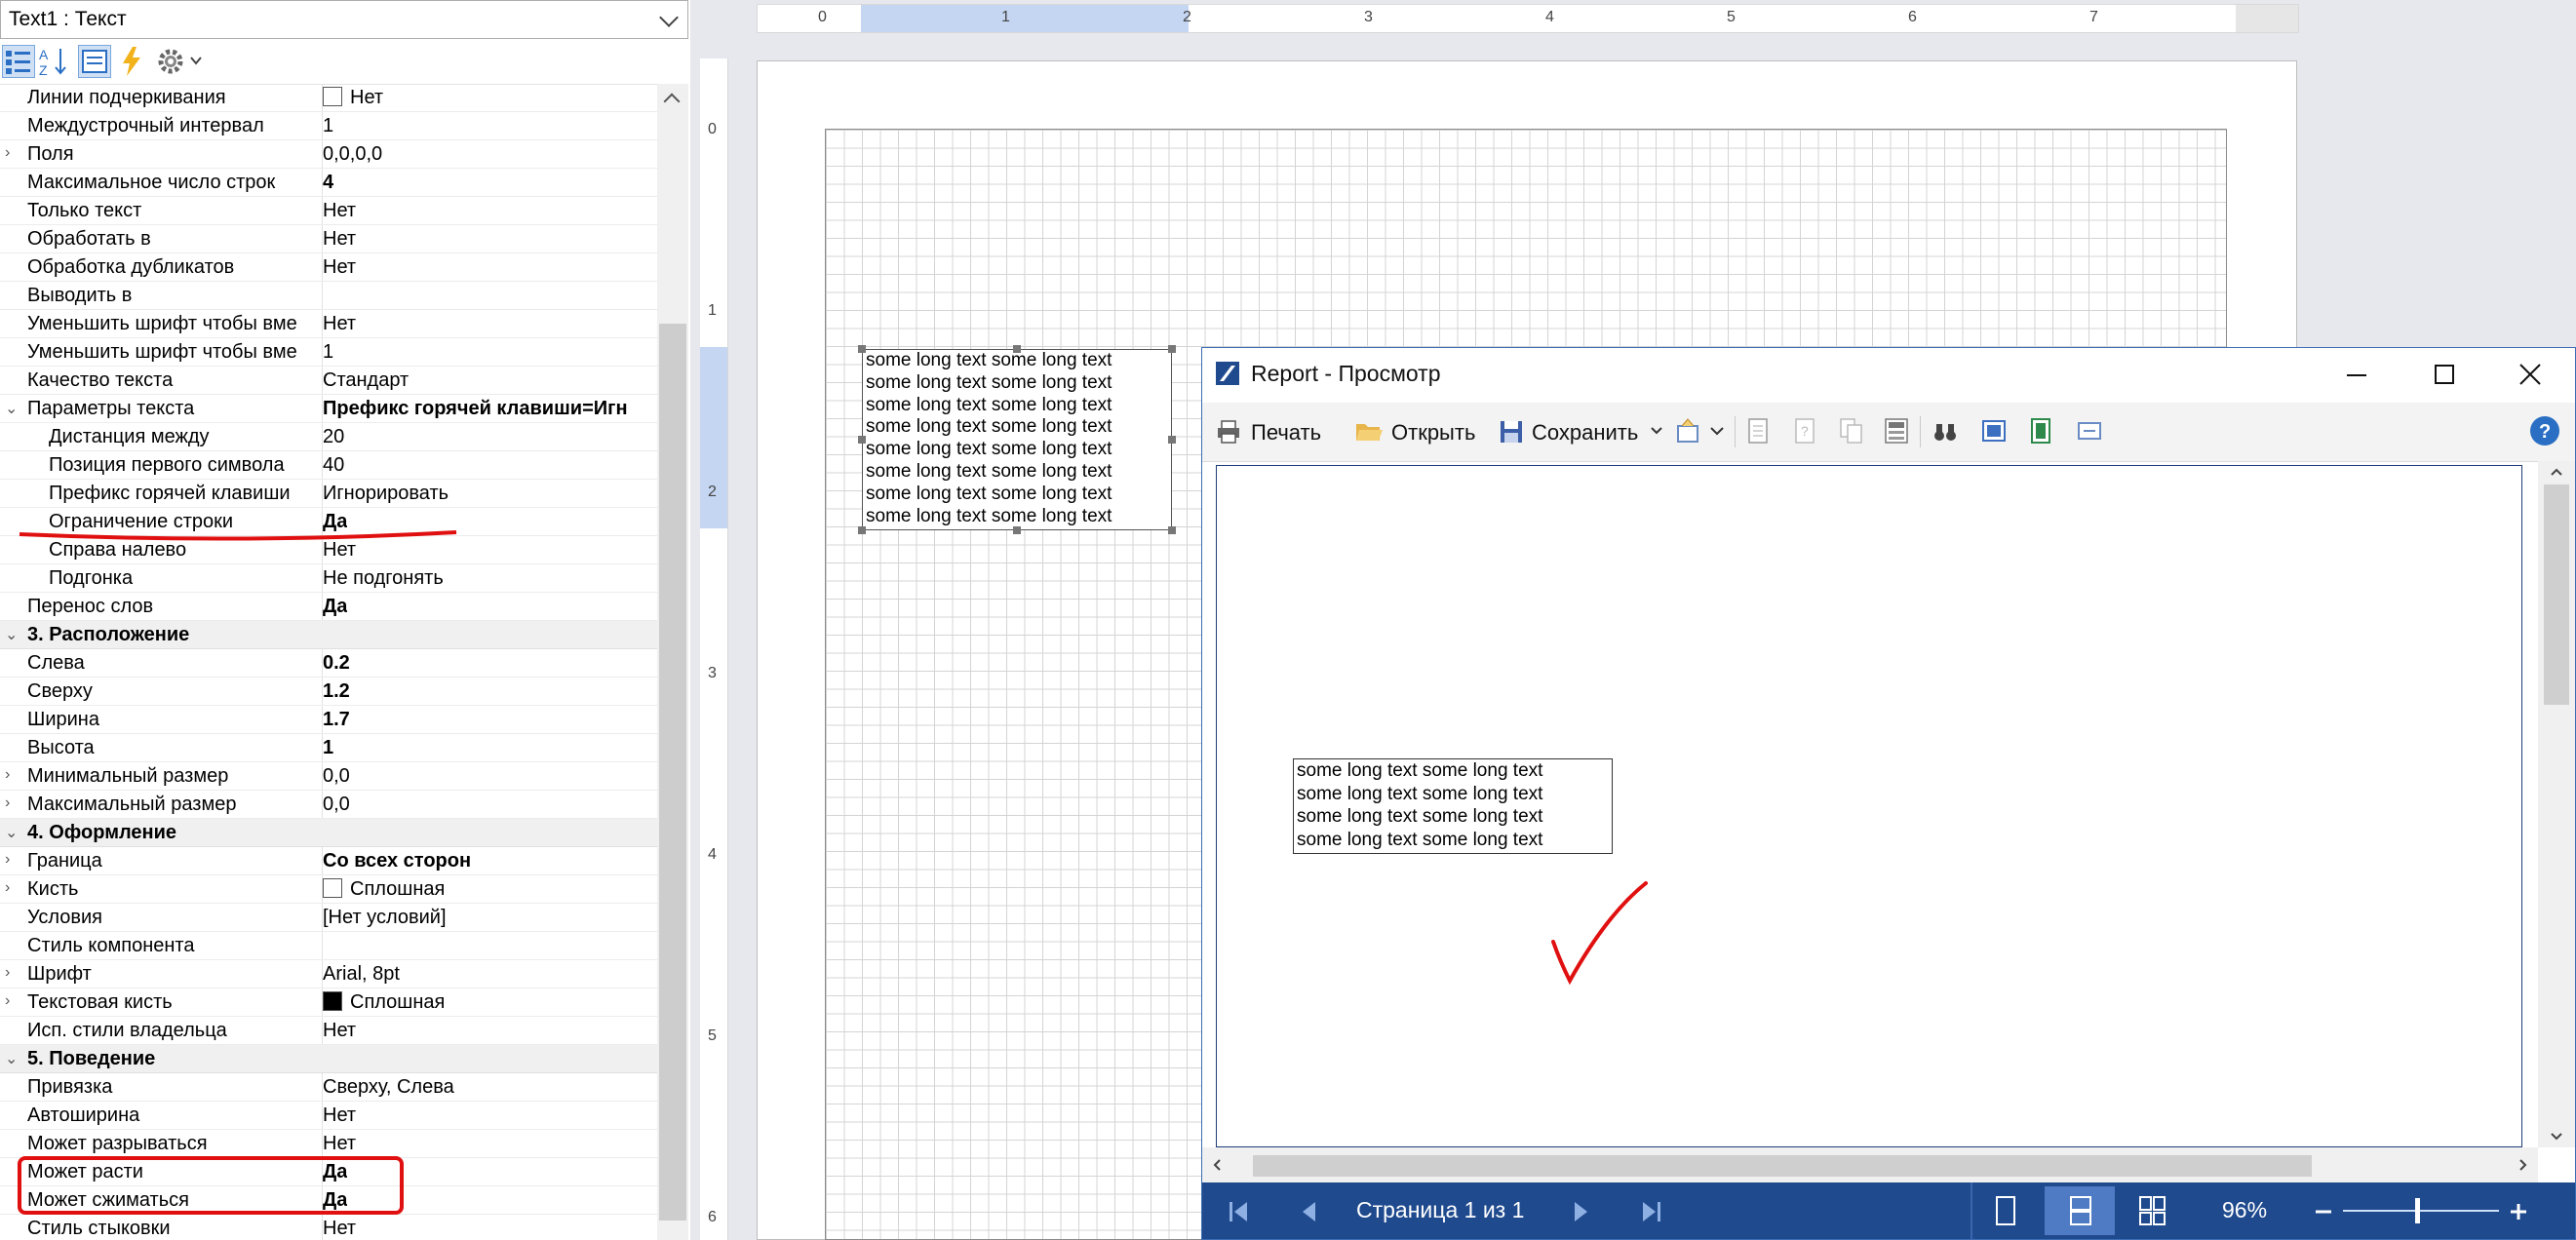 The image size is (2576, 1240). What do you see at coordinates (18, 62) in the screenshot?
I see `categorized-view-icon` at bounding box center [18, 62].